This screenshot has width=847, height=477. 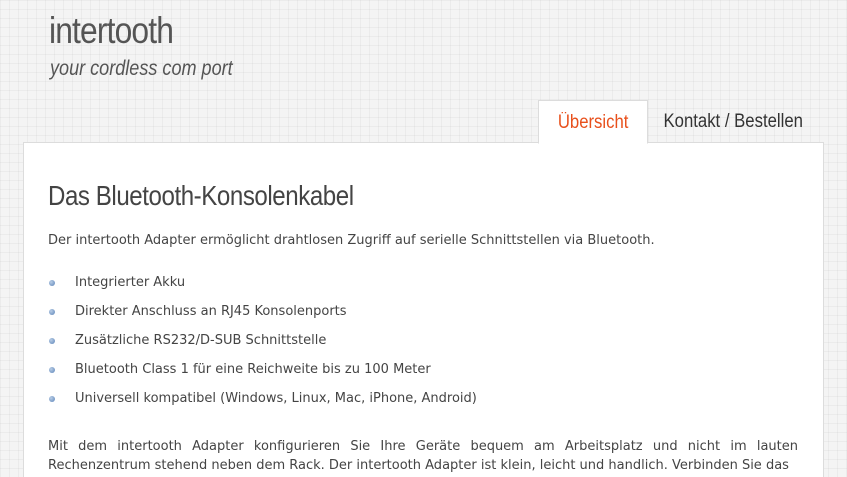 What do you see at coordinates (130, 282) in the screenshot?
I see `feature-text: Integrierter Akku` at bounding box center [130, 282].